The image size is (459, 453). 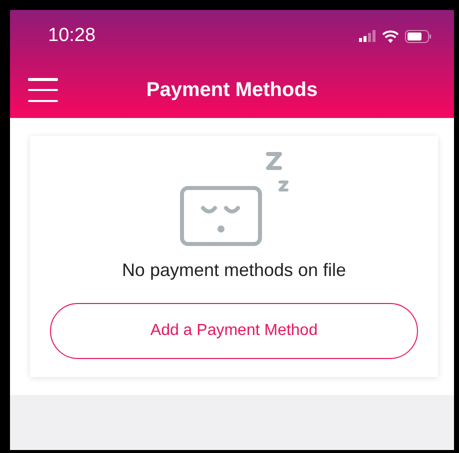 What do you see at coordinates (418, 36) in the screenshot?
I see `battery-icon` at bounding box center [418, 36].